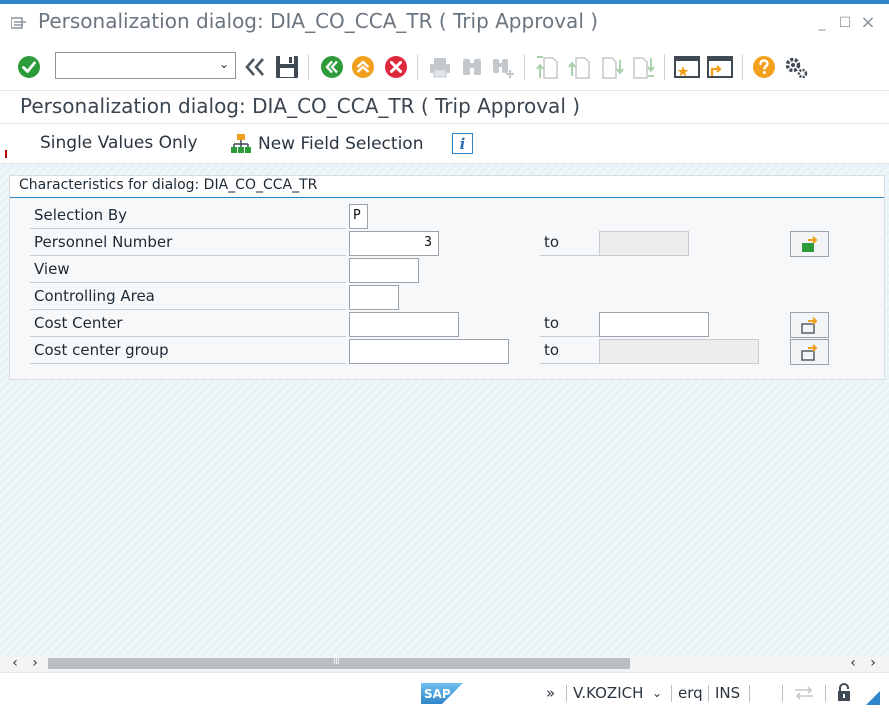 The height and width of the screenshot is (714, 889). Describe the element at coordinates (809, 325) in the screenshot. I see `cost-center-multiple-selection-button` at that location.